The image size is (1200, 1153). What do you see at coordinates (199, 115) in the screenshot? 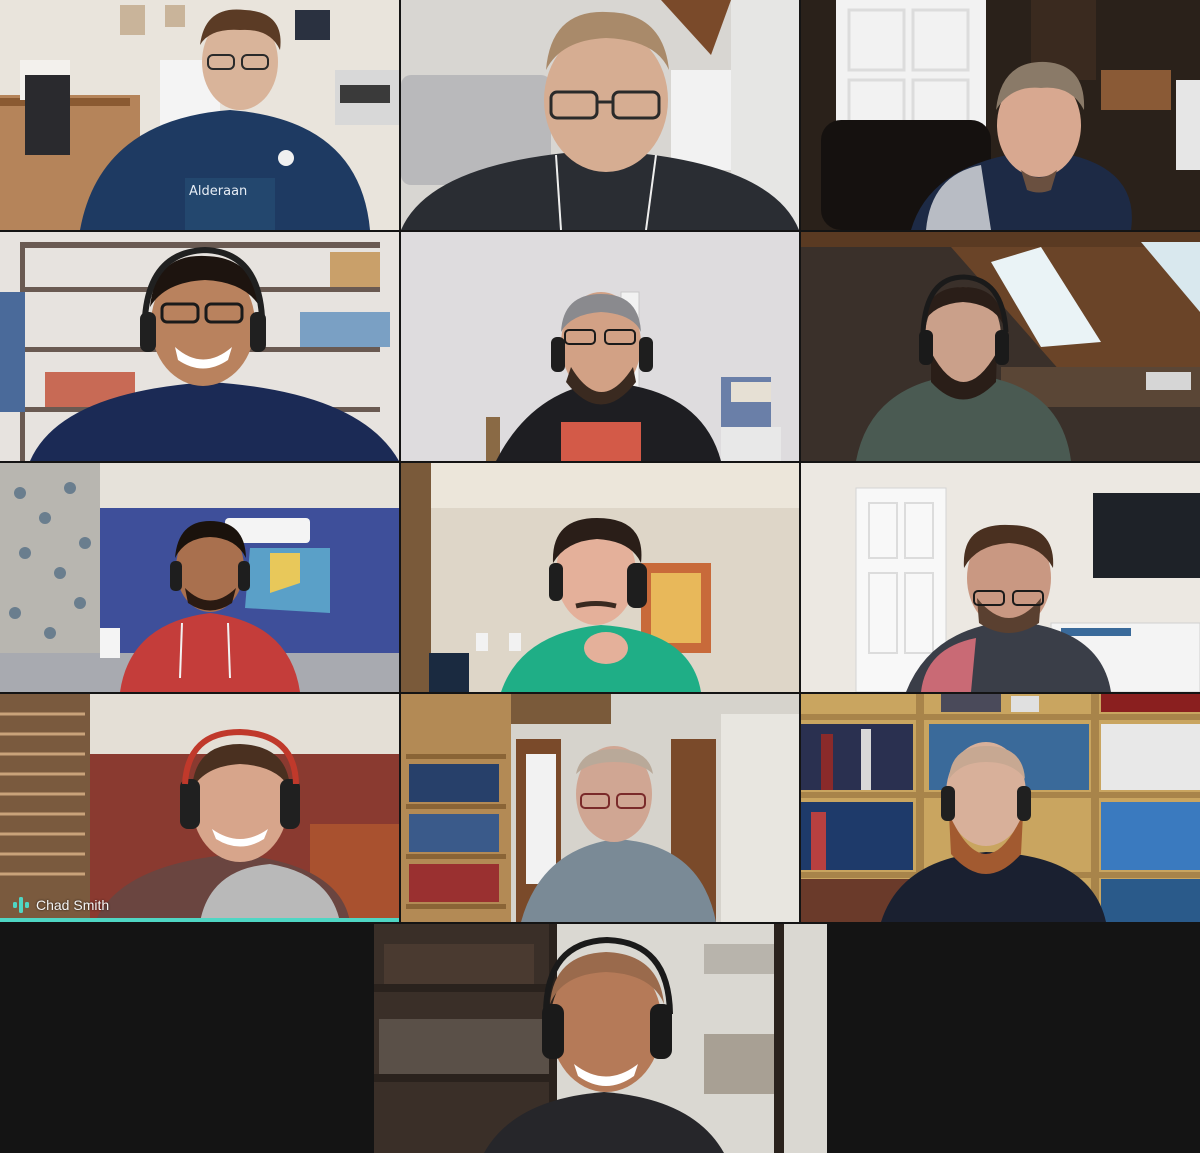
I see `participant-tile-1: Alderaan` at bounding box center [199, 115].